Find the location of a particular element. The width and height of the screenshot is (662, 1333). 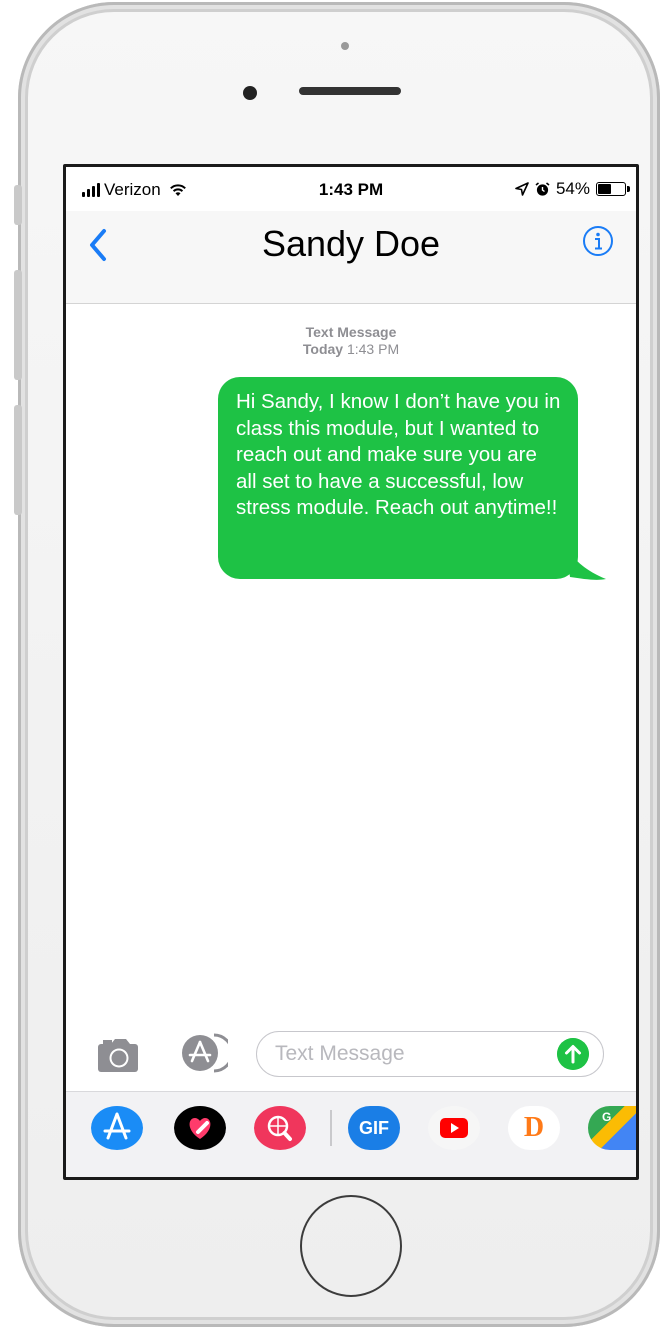

info-circle-icon is located at coordinates (598, 241).